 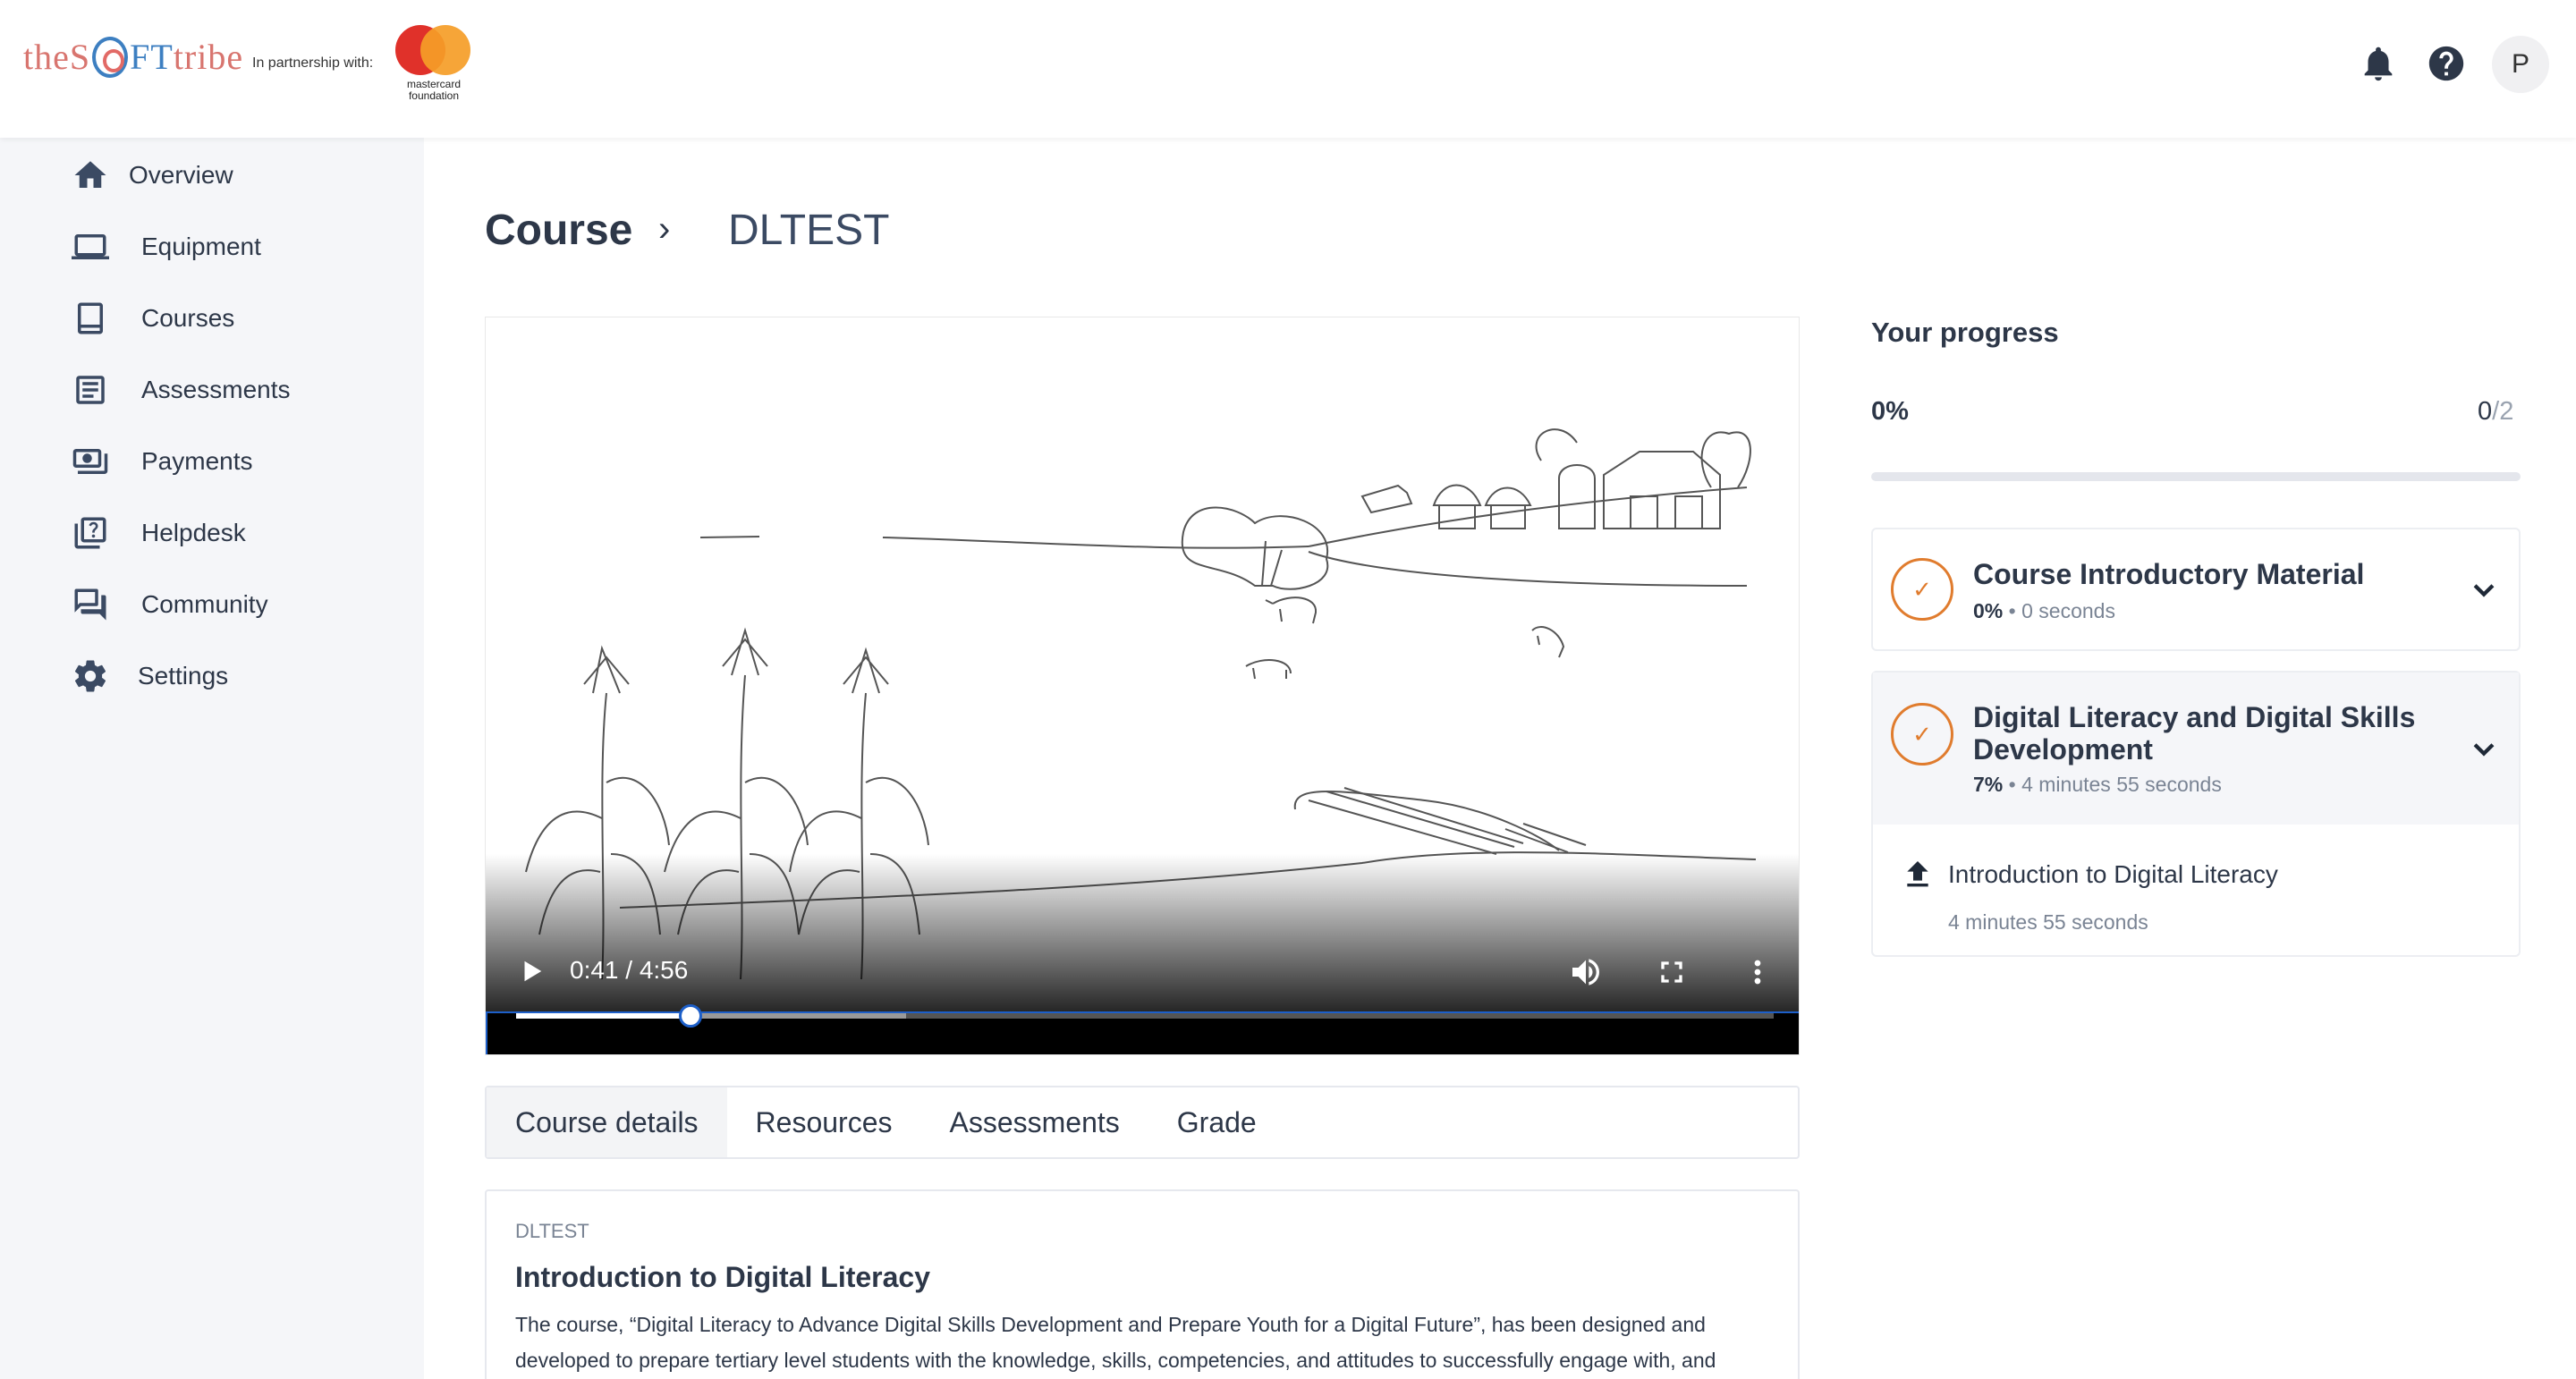 I want to click on module-meta: 0% • 0 seconds, so click(x=2044, y=610).